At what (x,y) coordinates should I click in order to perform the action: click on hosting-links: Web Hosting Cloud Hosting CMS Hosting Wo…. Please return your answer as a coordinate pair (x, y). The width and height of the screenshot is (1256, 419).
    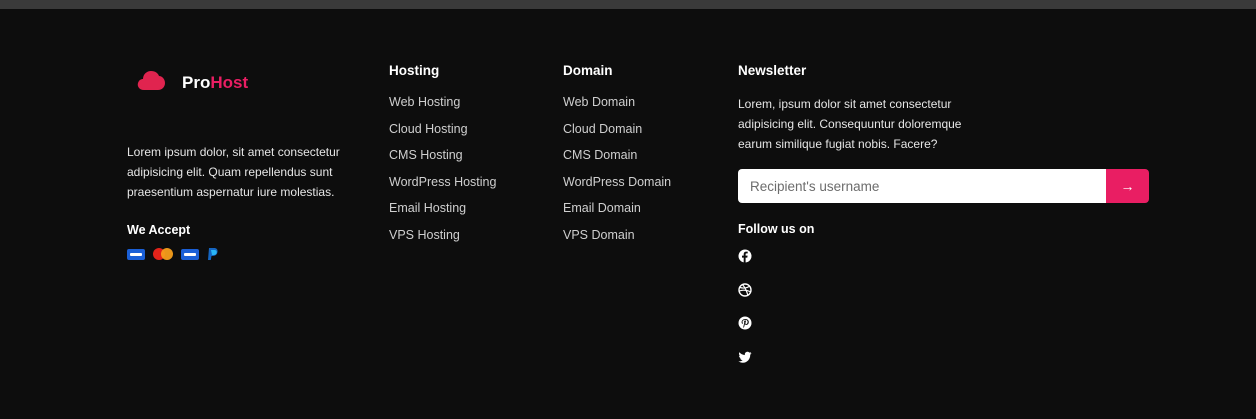
    Looking at the image, I should click on (442, 174).